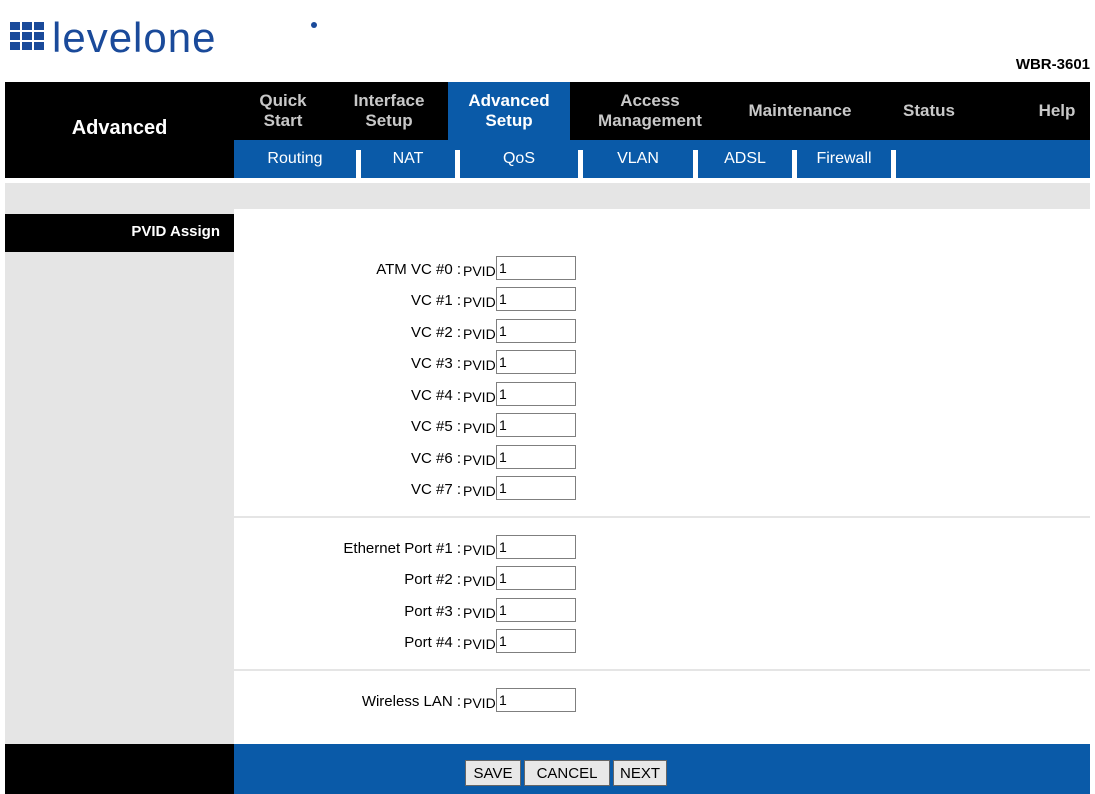 This screenshot has height=794, width=1095. What do you see at coordinates (893, 164) in the screenshot?
I see `subnav-divider` at bounding box center [893, 164].